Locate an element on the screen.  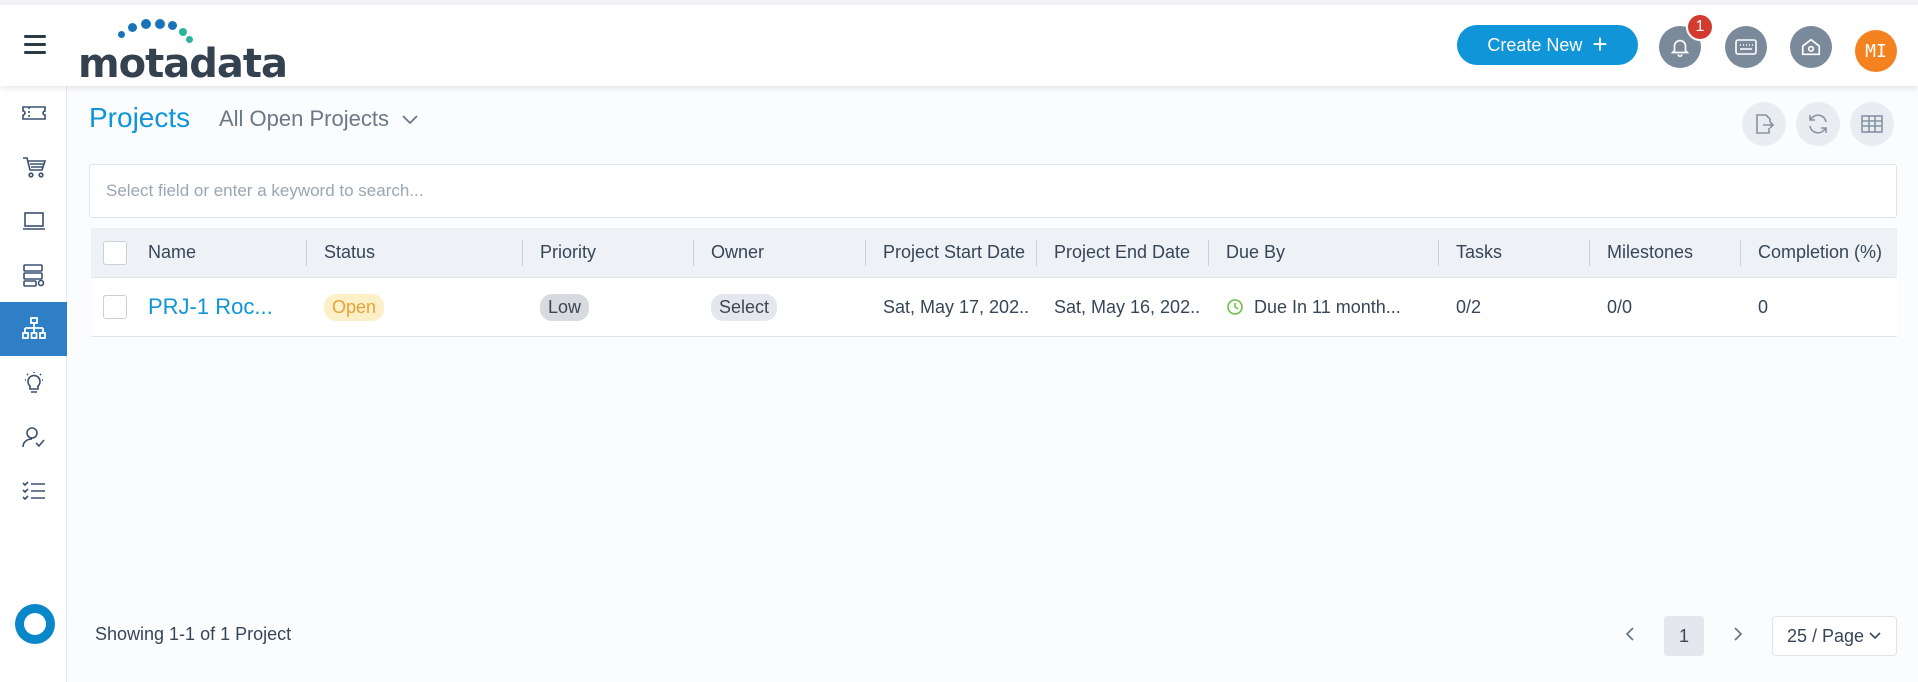
export-button is located at coordinates (1764, 124).